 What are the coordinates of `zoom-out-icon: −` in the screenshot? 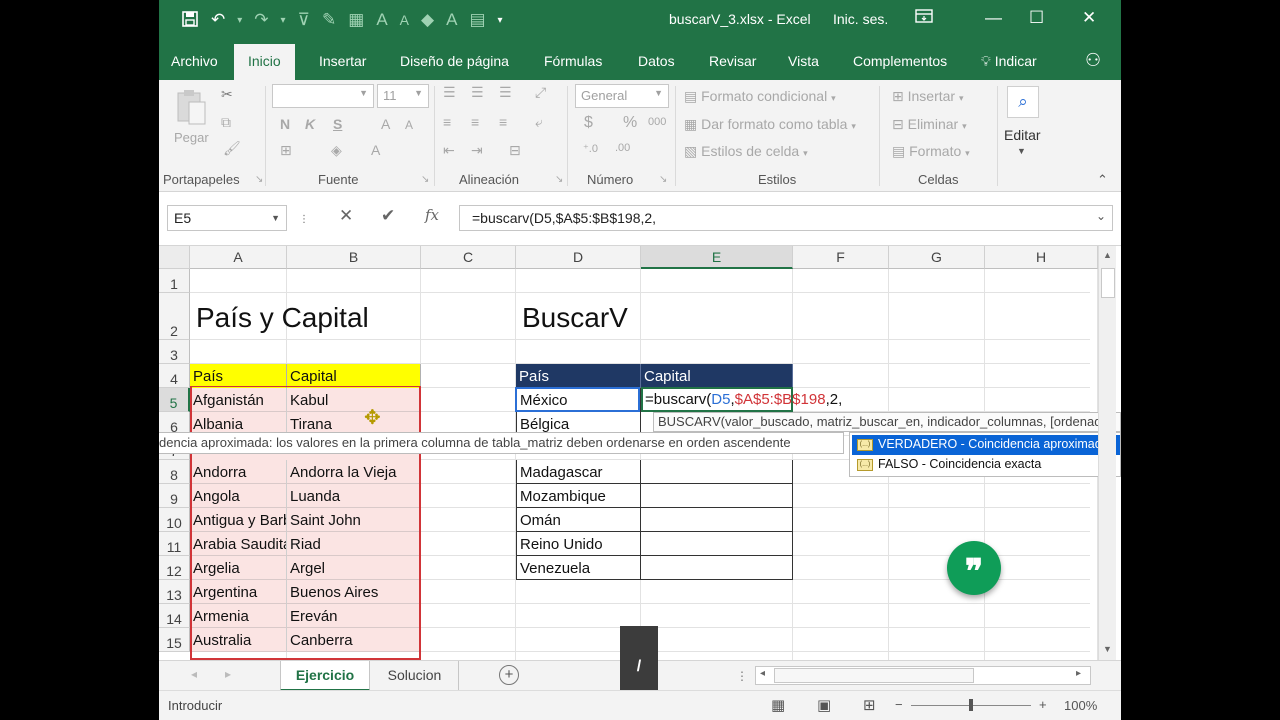 It's located at (899, 704).